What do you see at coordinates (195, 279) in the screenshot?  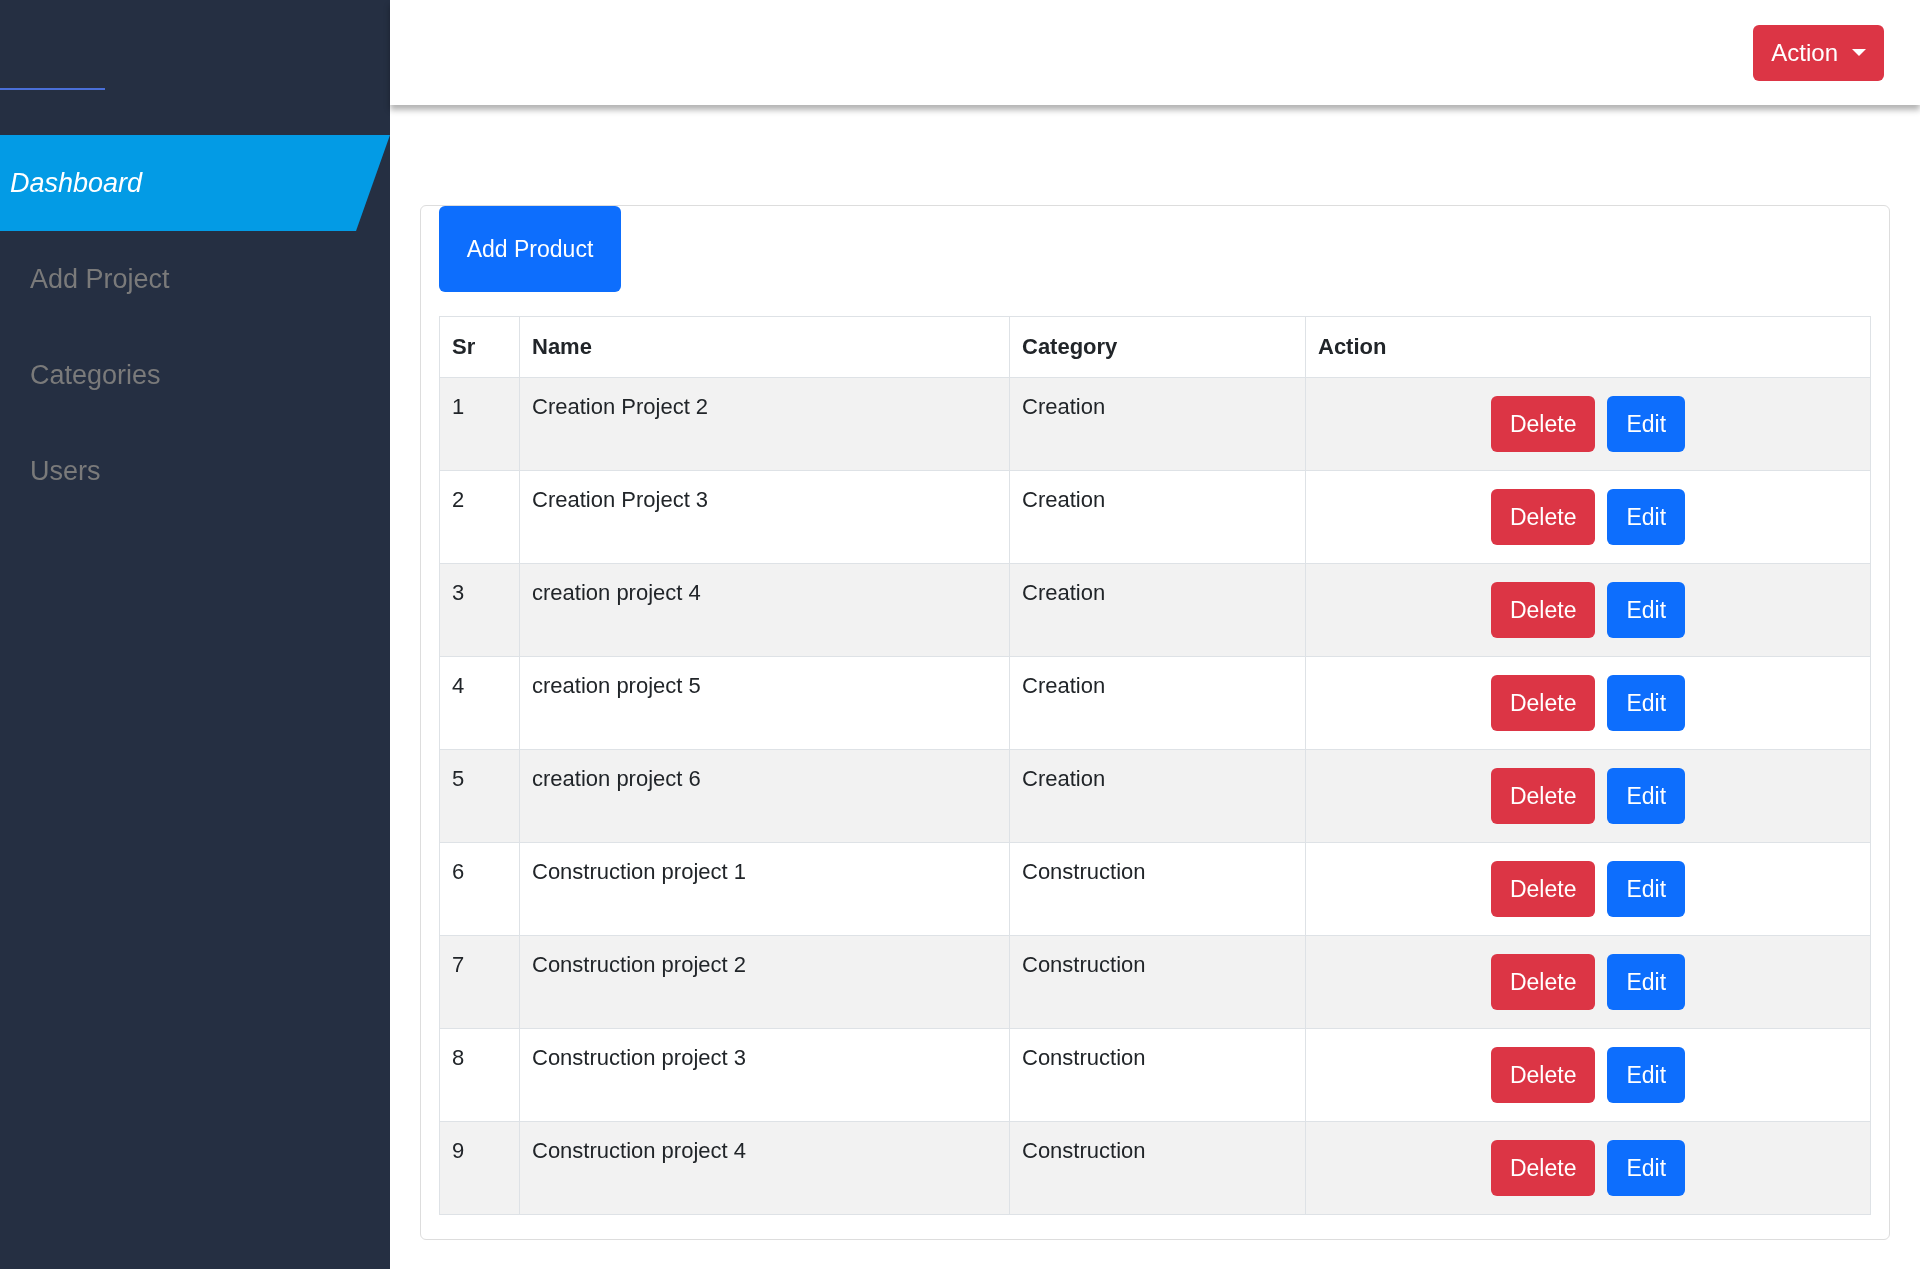 I see `sidebar-item: Add Project` at bounding box center [195, 279].